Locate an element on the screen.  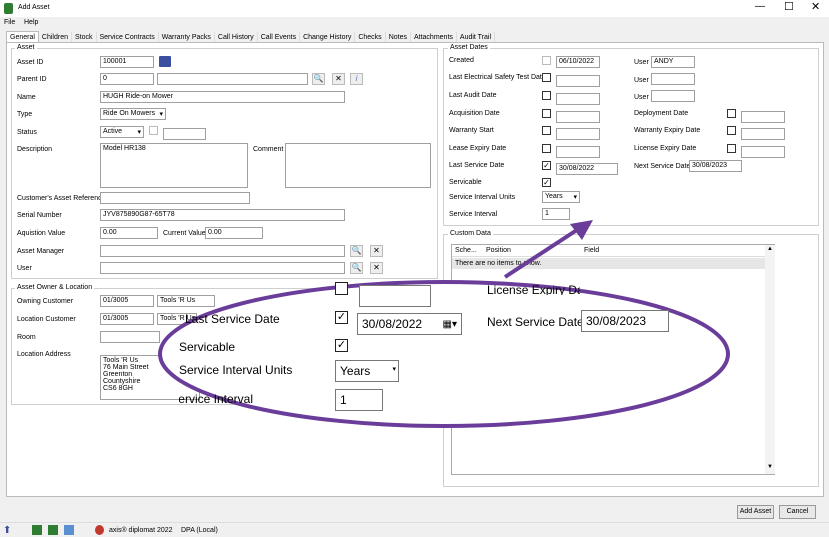
zoom-last-service-value: 30/08/2022 is located at coordinates (392, 324).